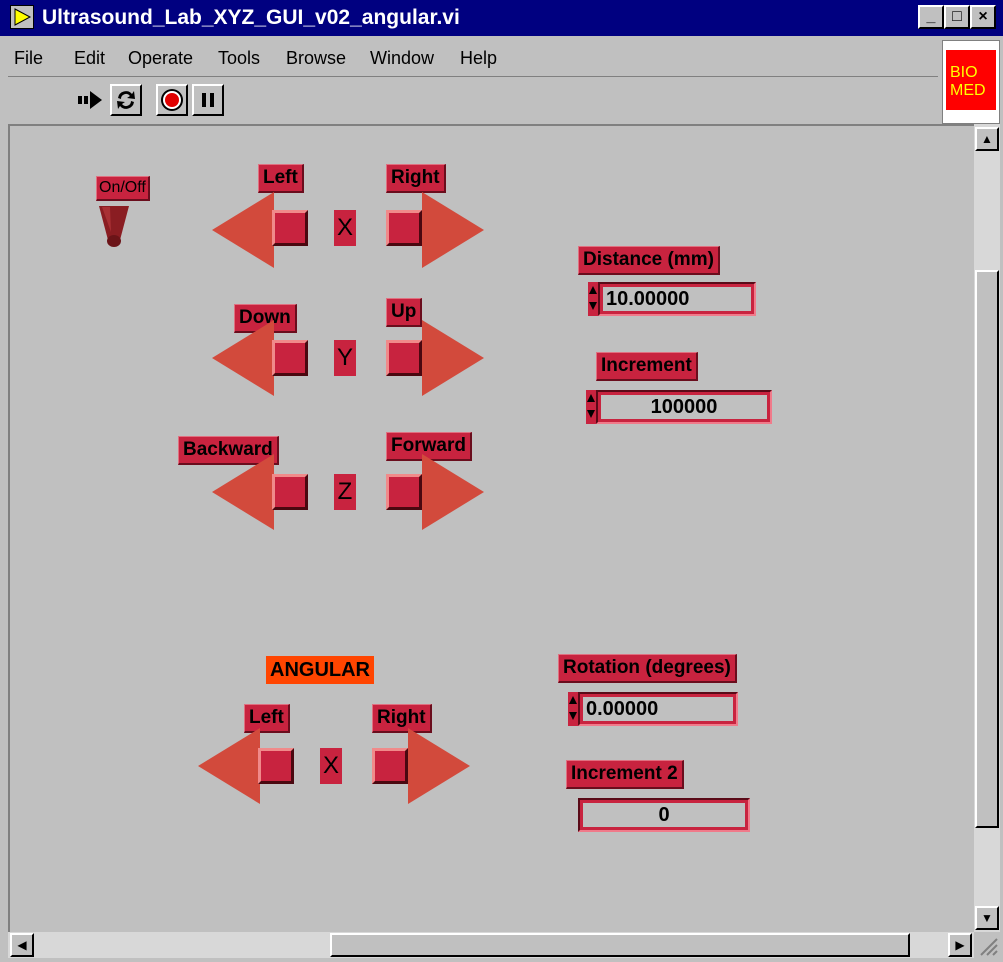  I want to click on increment-input: 100000, so click(684, 407).